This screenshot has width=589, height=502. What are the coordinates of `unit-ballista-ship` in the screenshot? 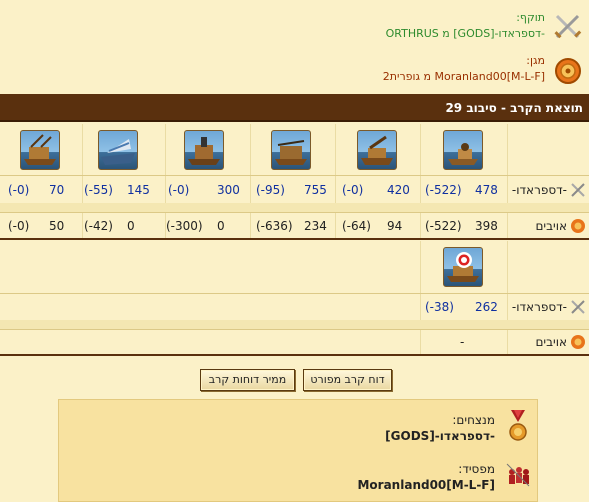 It's located at (291, 150).